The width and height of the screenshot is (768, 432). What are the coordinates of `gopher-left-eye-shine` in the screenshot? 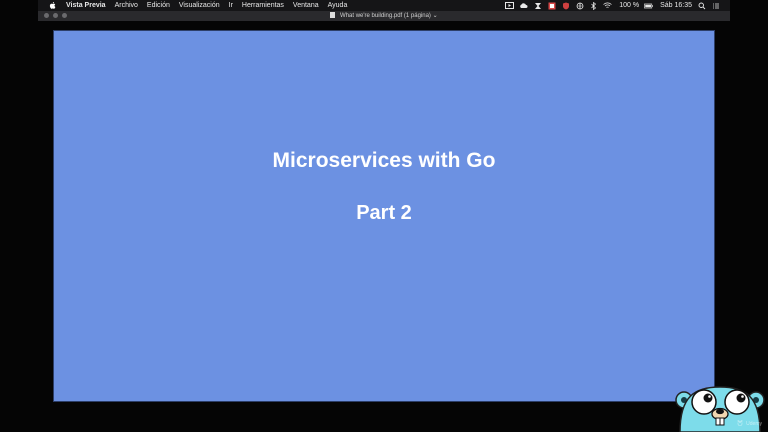 It's located at (709, 396).